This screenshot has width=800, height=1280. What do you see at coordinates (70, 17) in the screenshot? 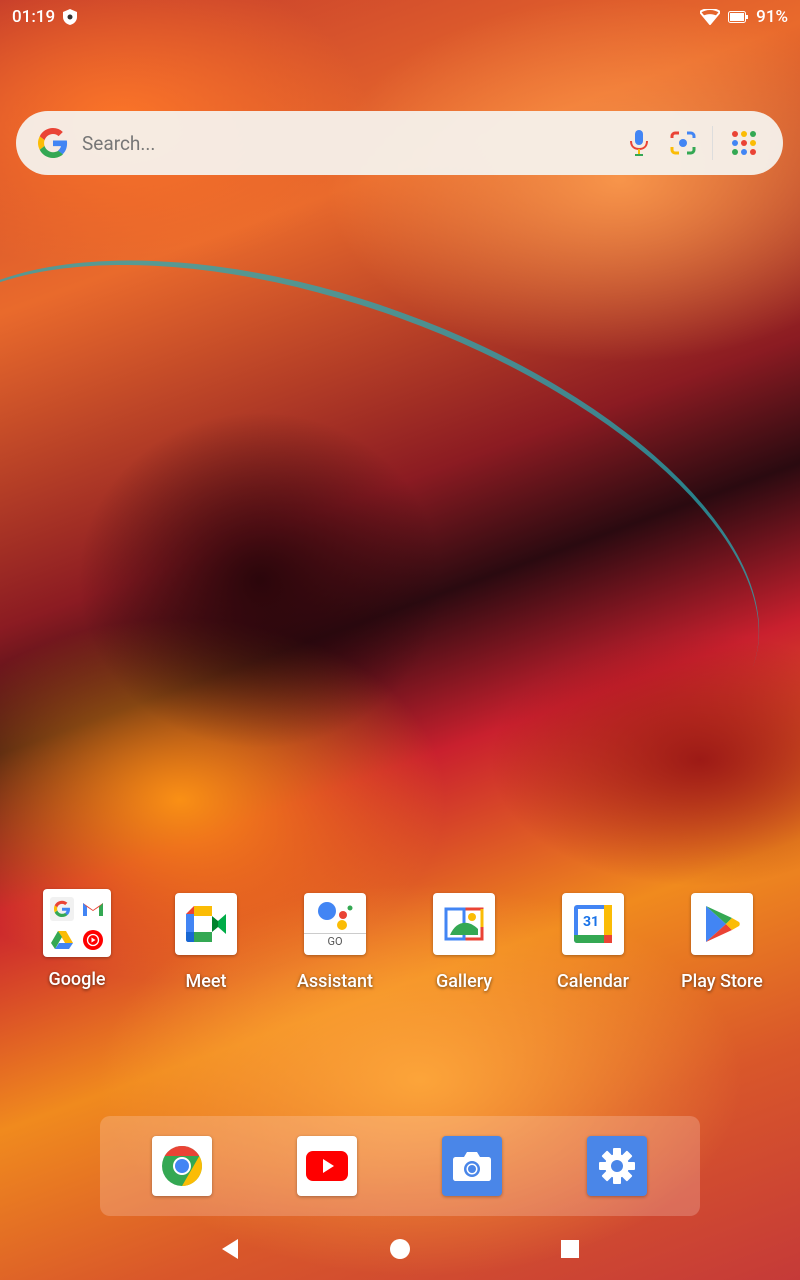
I see `shield-icon` at bounding box center [70, 17].